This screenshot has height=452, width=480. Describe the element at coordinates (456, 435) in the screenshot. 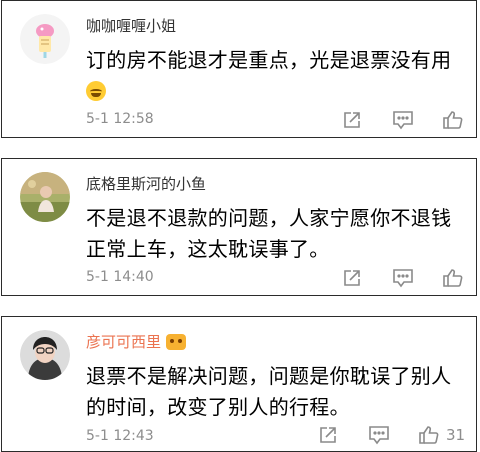

I see `like-count: 31` at that location.